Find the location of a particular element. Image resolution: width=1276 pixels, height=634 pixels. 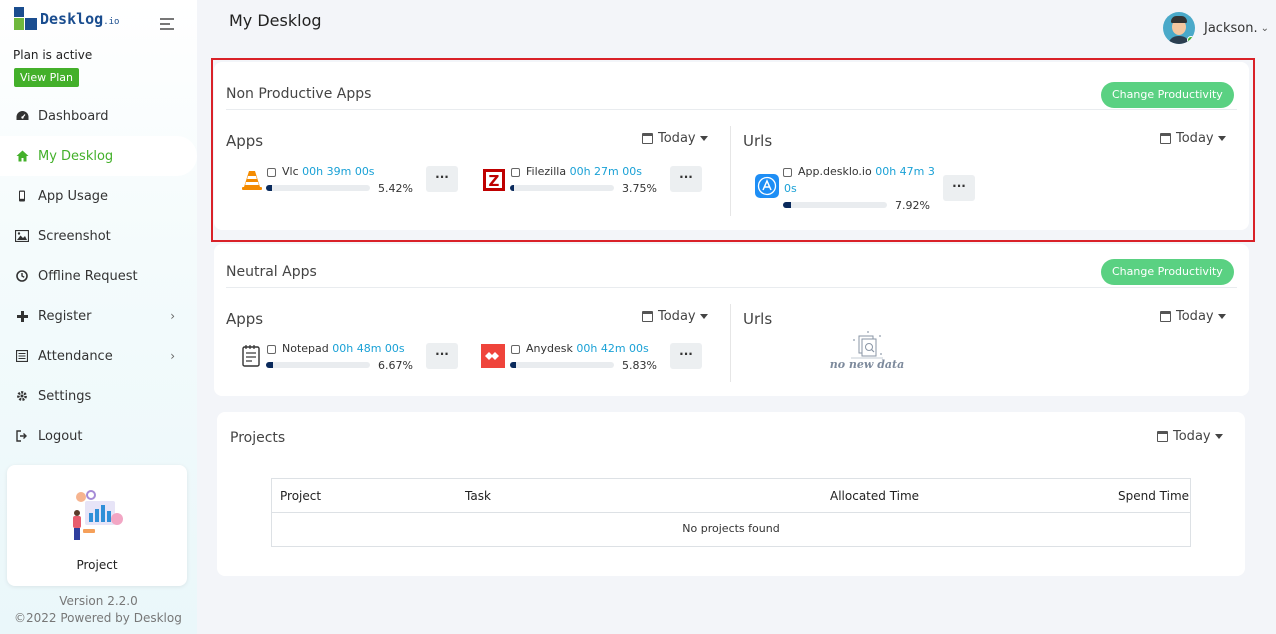

sidebar-item-label: Offline Request is located at coordinates (88, 276).